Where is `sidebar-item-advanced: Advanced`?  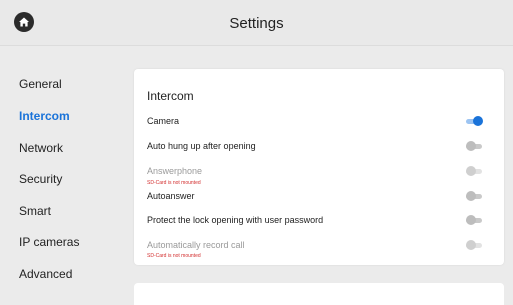 sidebar-item-advanced: Advanced is located at coordinates (45, 274).